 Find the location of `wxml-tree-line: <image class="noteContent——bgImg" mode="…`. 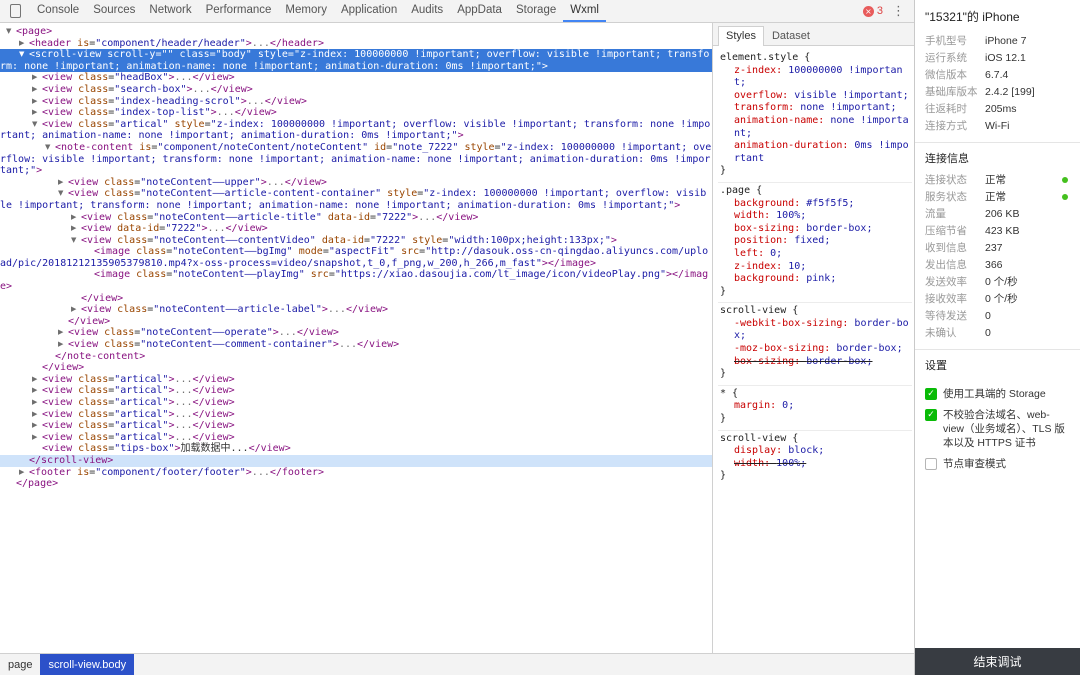

wxml-tree-line: <image class="noteContent——bgImg" mode="… is located at coordinates (356, 257).